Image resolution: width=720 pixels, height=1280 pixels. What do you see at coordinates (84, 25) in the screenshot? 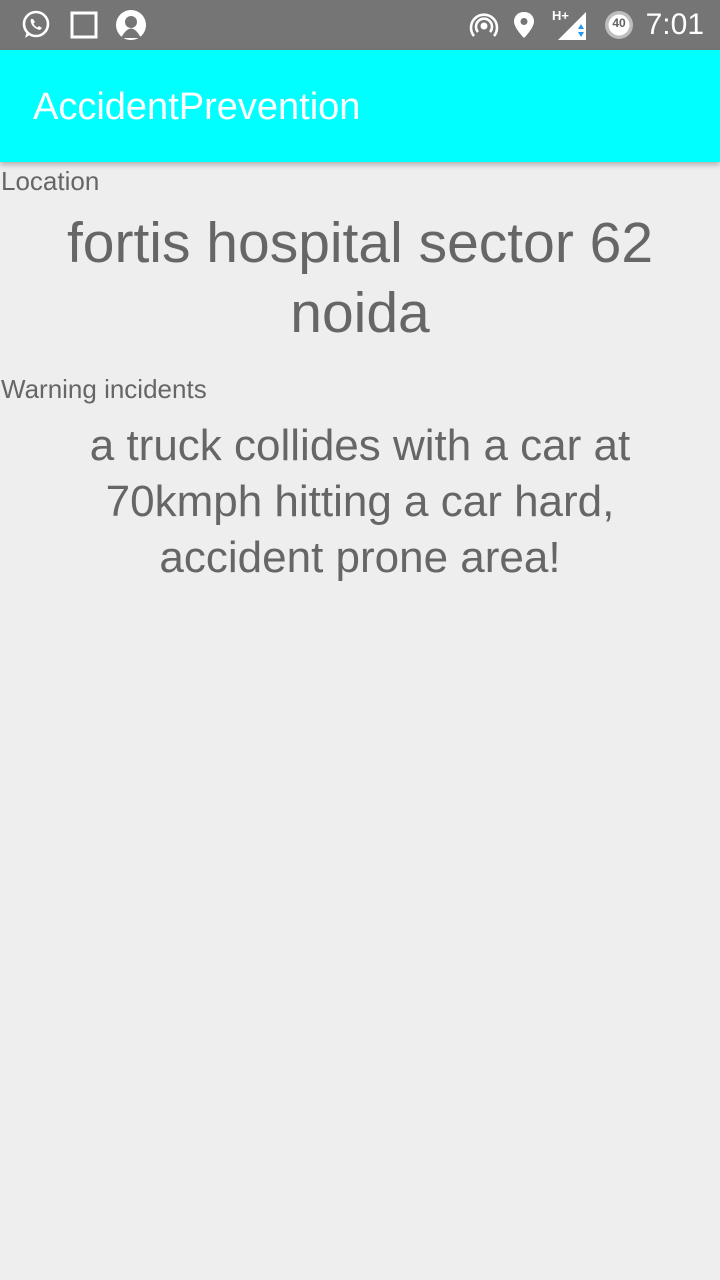
I see `square-notification-icon` at bounding box center [84, 25].